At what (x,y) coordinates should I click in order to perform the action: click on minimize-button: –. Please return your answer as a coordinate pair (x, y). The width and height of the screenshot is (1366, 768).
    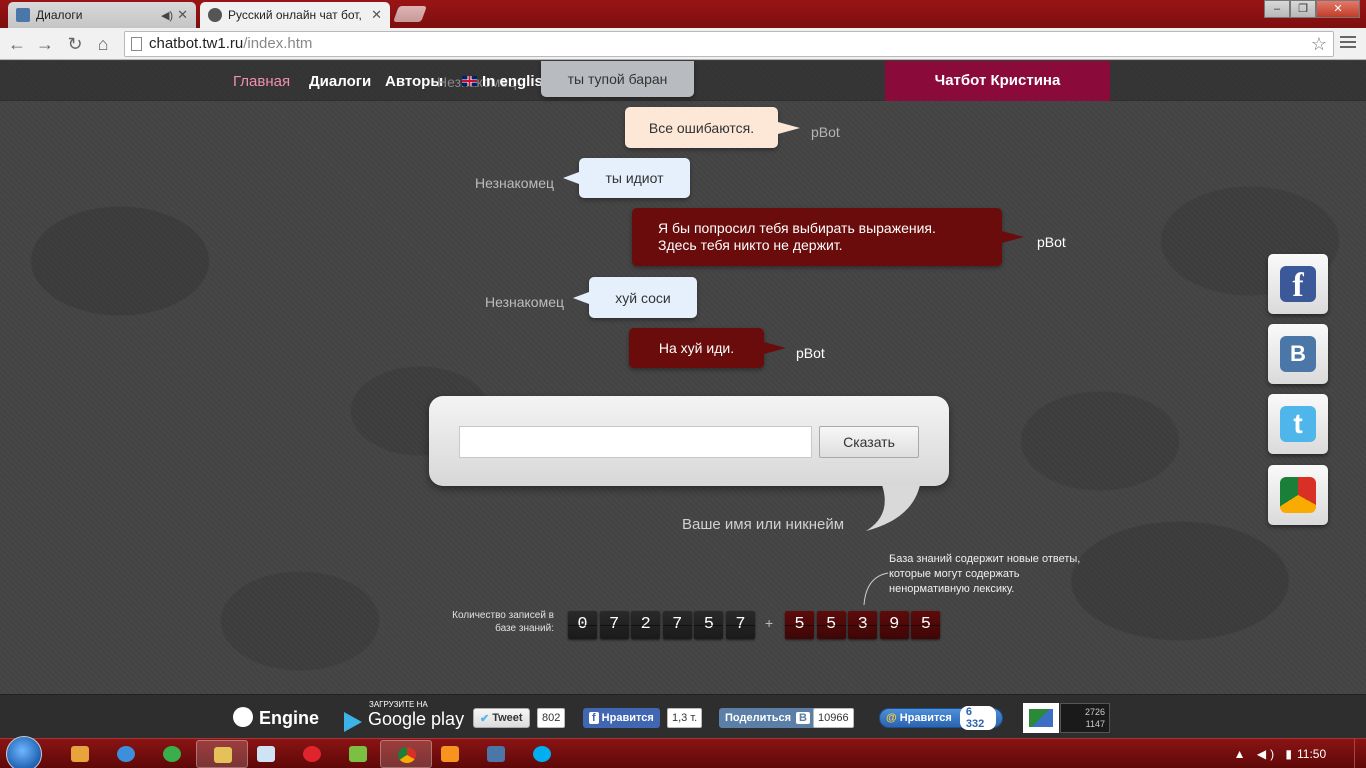
    Looking at the image, I should click on (1277, 9).